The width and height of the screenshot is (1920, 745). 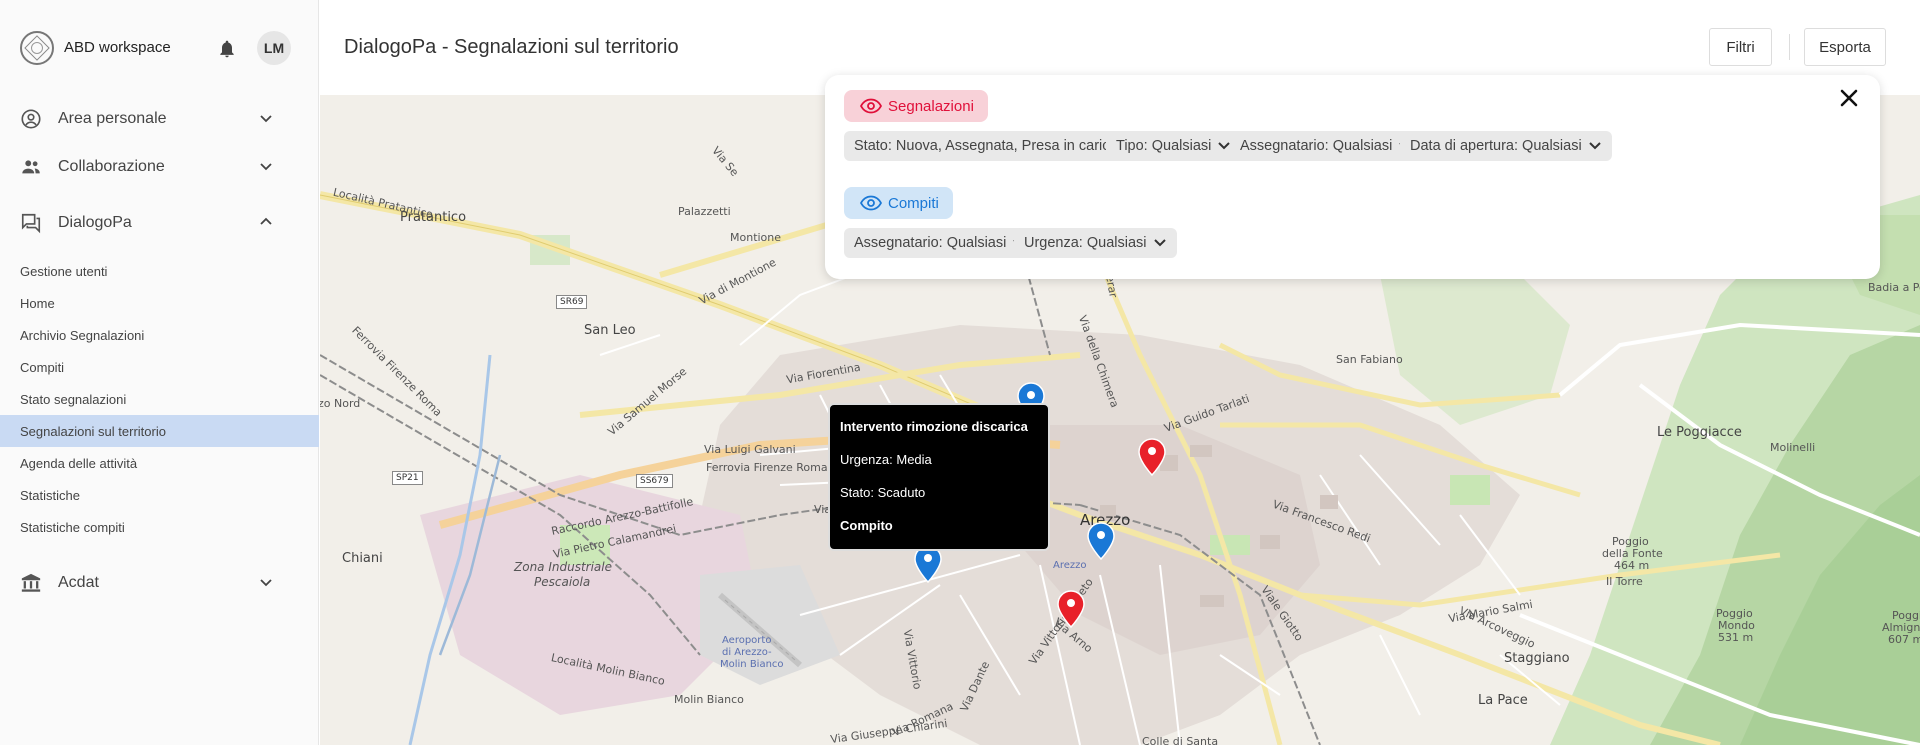 What do you see at coordinates (1904, 639) in the screenshot?
I see `map-label: 607 m` at bounding box center [1904, 639].